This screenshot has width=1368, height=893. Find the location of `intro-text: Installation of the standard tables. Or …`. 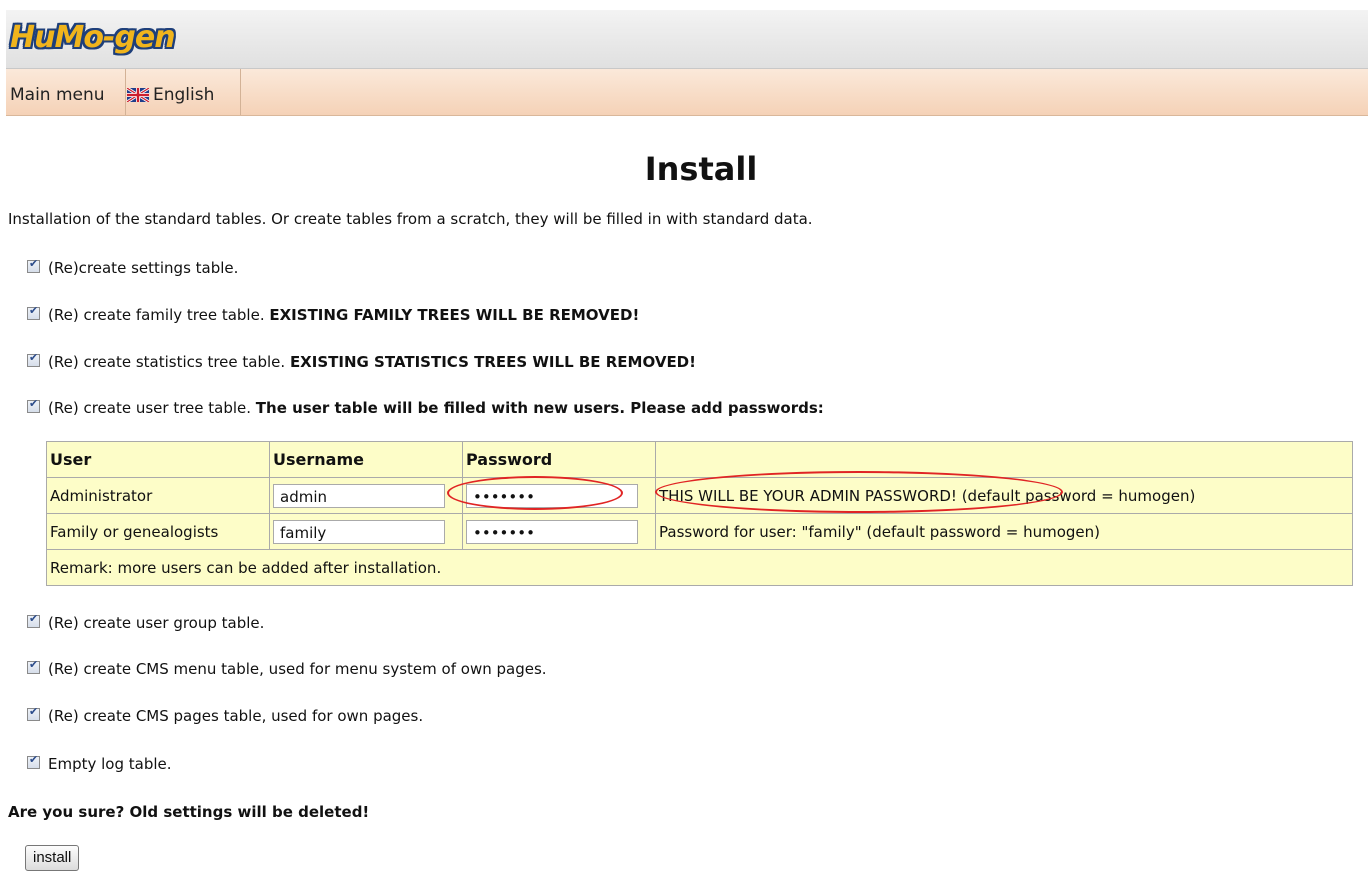

intro-text: Installation of the standard tables. Or … is located at coordinates (410, 219).